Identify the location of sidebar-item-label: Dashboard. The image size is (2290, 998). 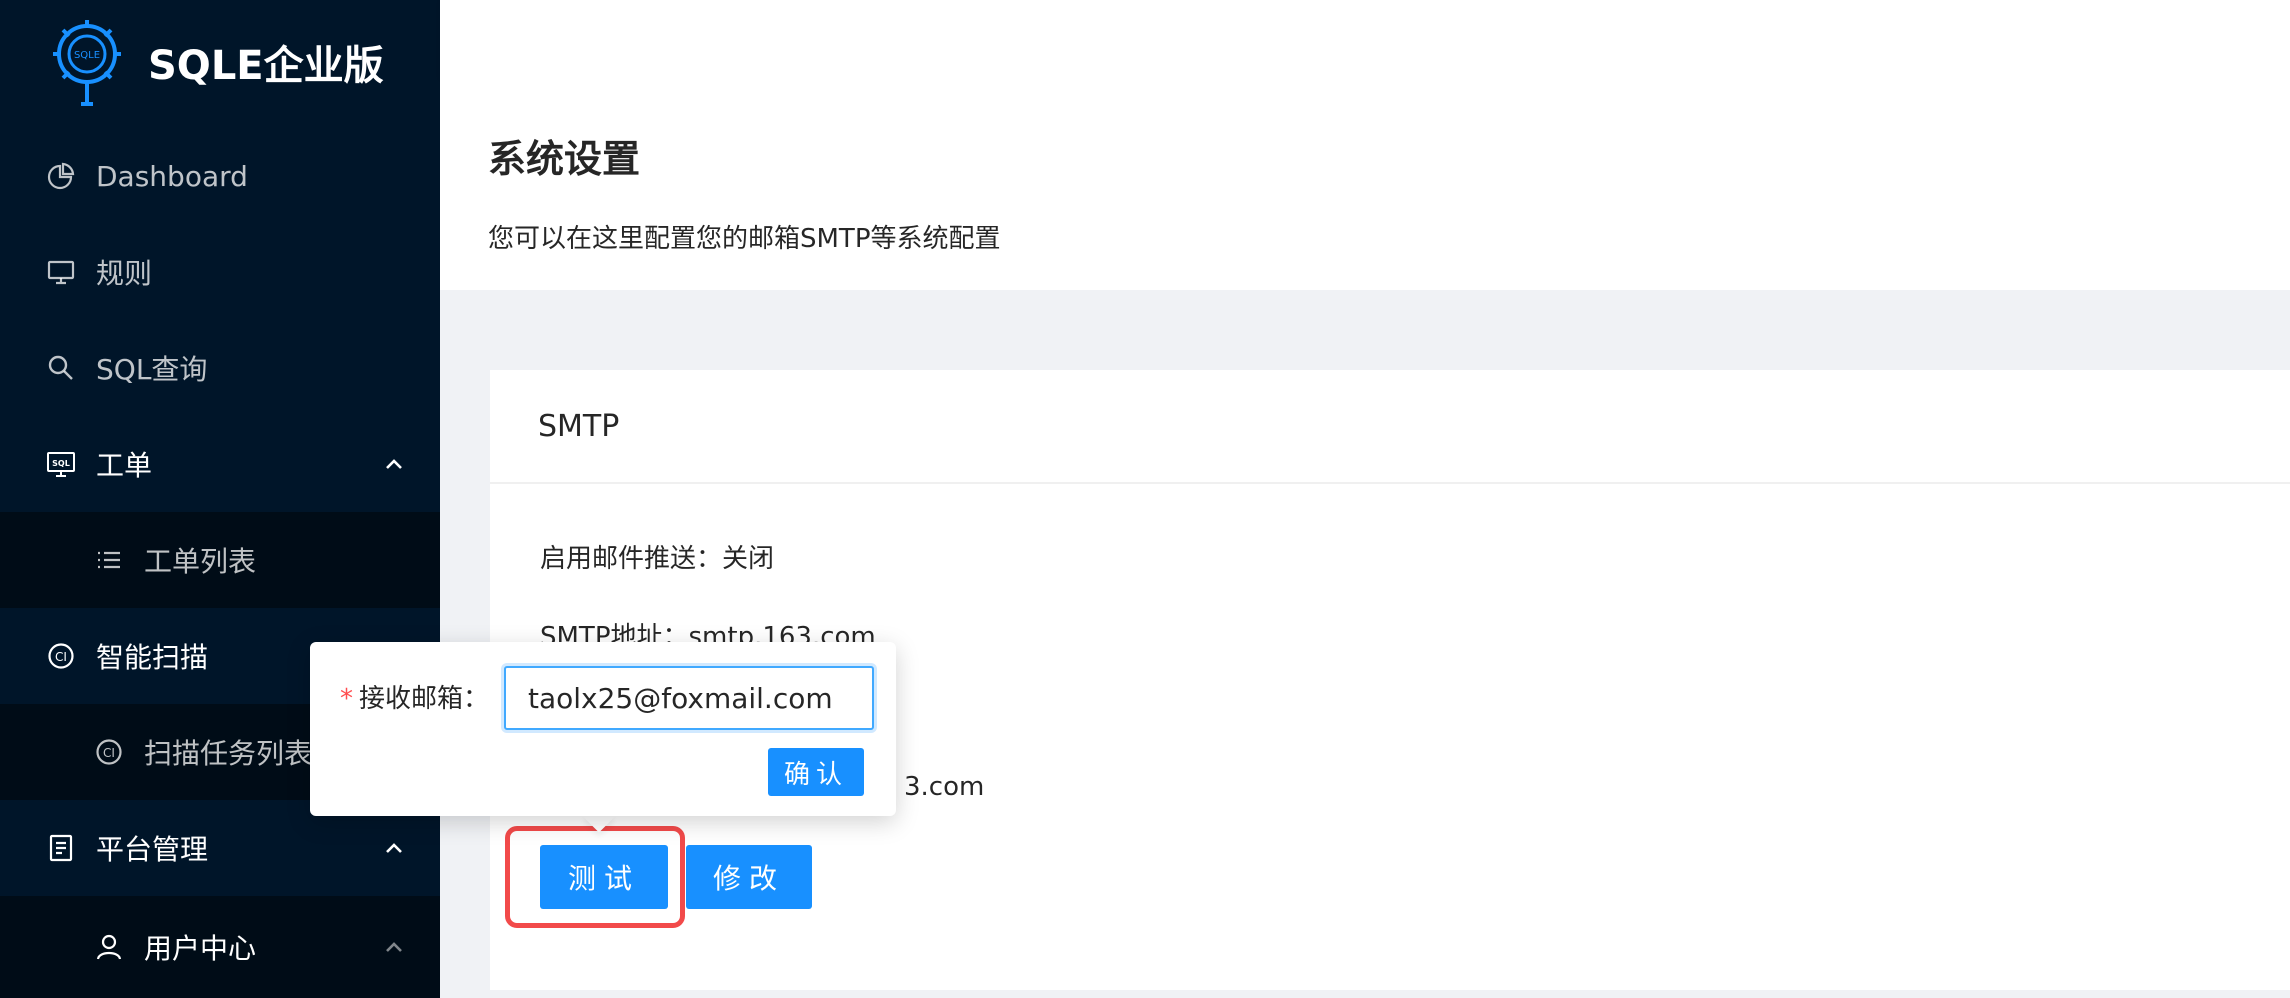
(172, 176).